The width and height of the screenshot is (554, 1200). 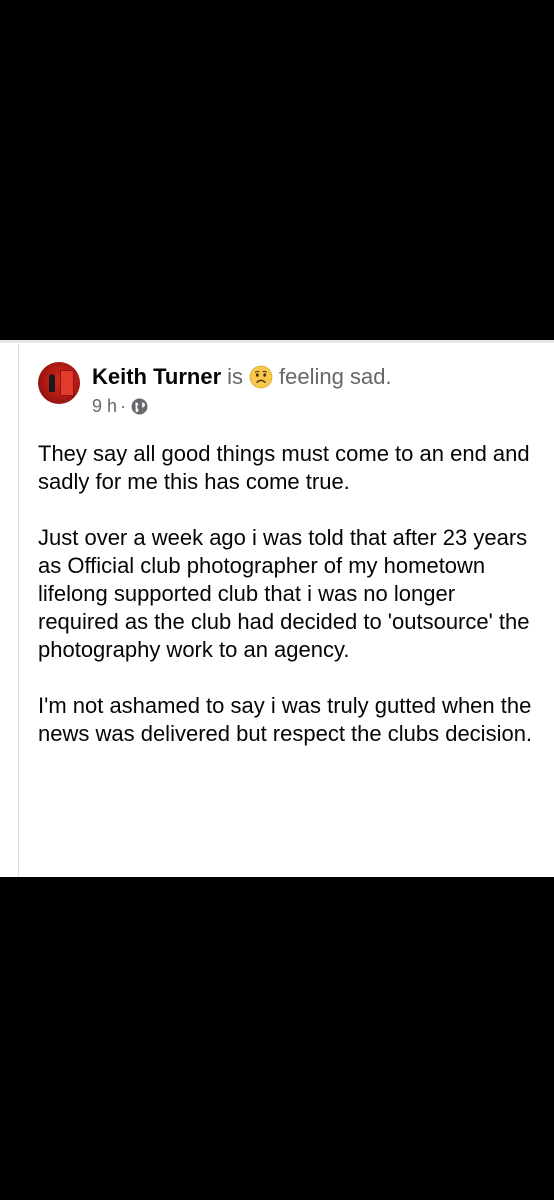 What do you see at coordinates (104, 406) in the screenshot?
I see `post-time: 9 h` at bounding box center [104, 406].